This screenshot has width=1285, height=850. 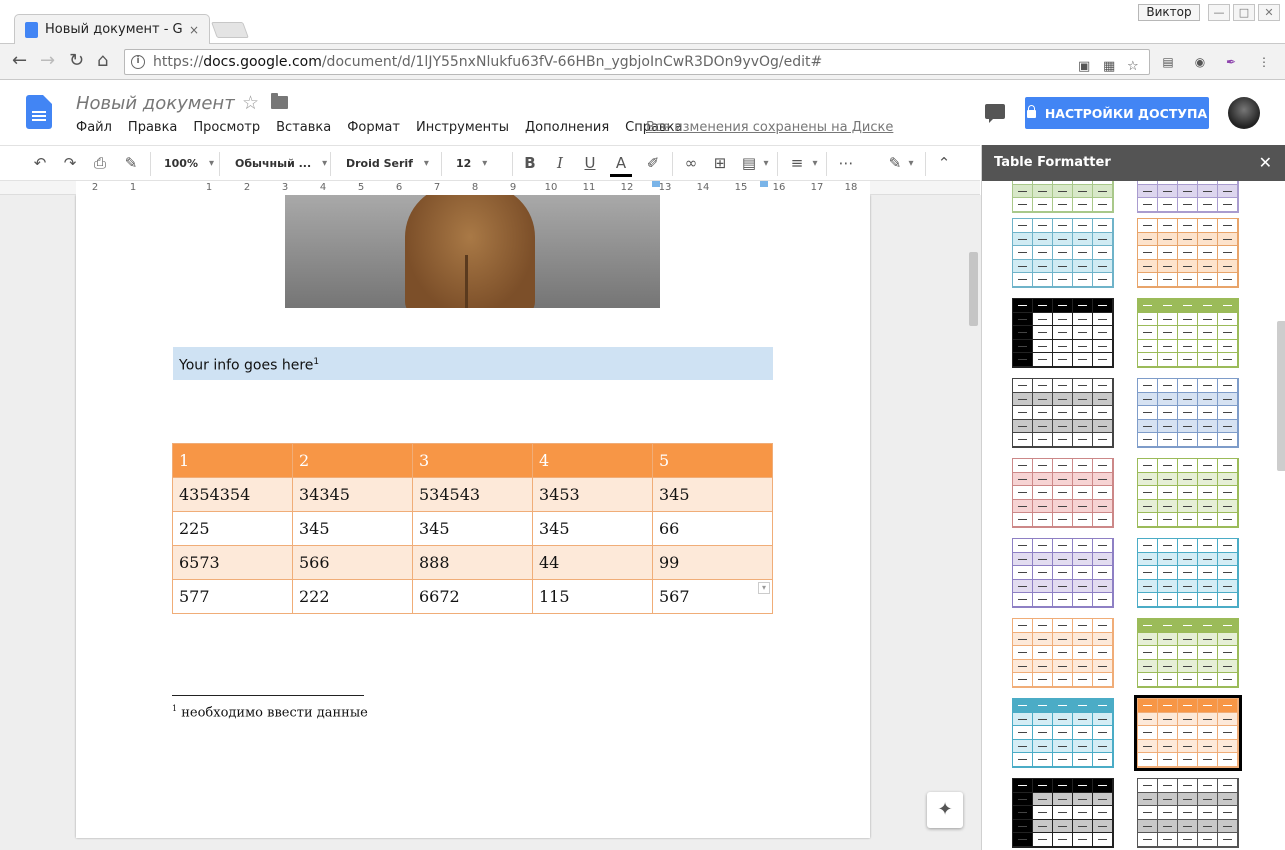 I want to click on maximize-button: □, so click(x=1244, y=12).